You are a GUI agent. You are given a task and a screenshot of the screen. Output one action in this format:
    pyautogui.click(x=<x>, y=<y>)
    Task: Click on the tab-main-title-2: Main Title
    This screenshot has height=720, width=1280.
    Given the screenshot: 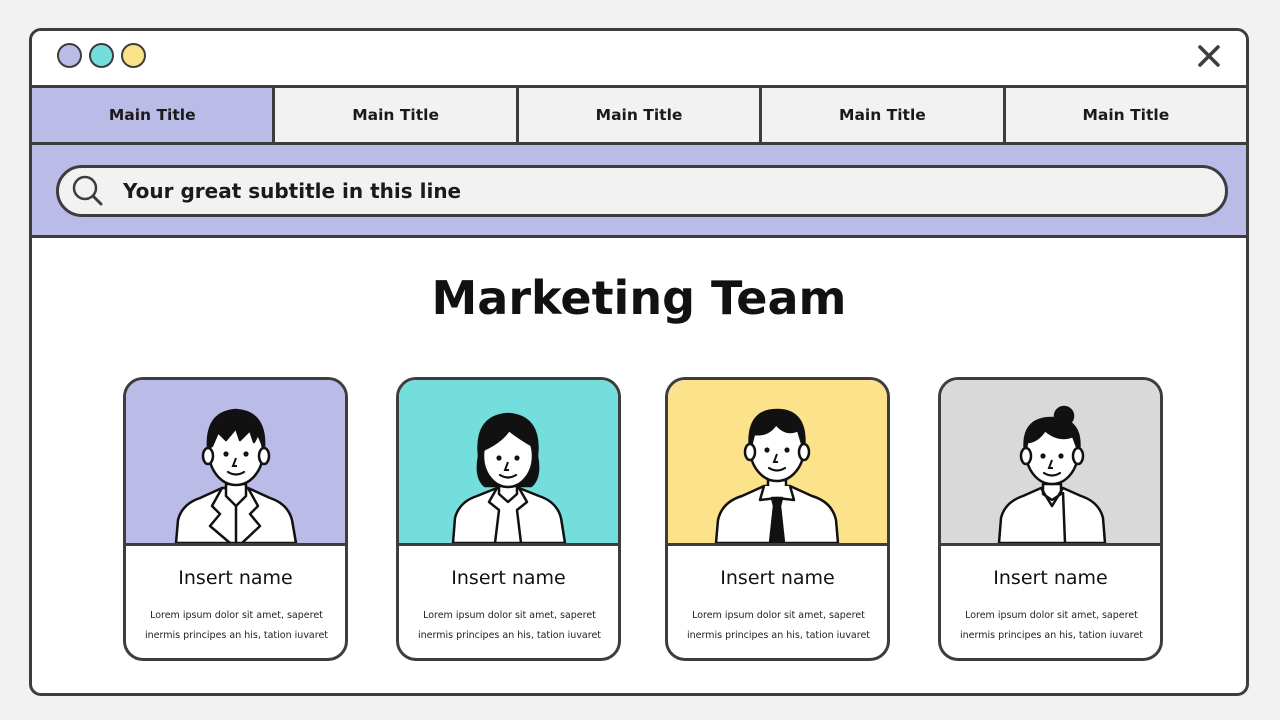 What is the action you would take?
    pyautogui.click(x=397, y=115)
    